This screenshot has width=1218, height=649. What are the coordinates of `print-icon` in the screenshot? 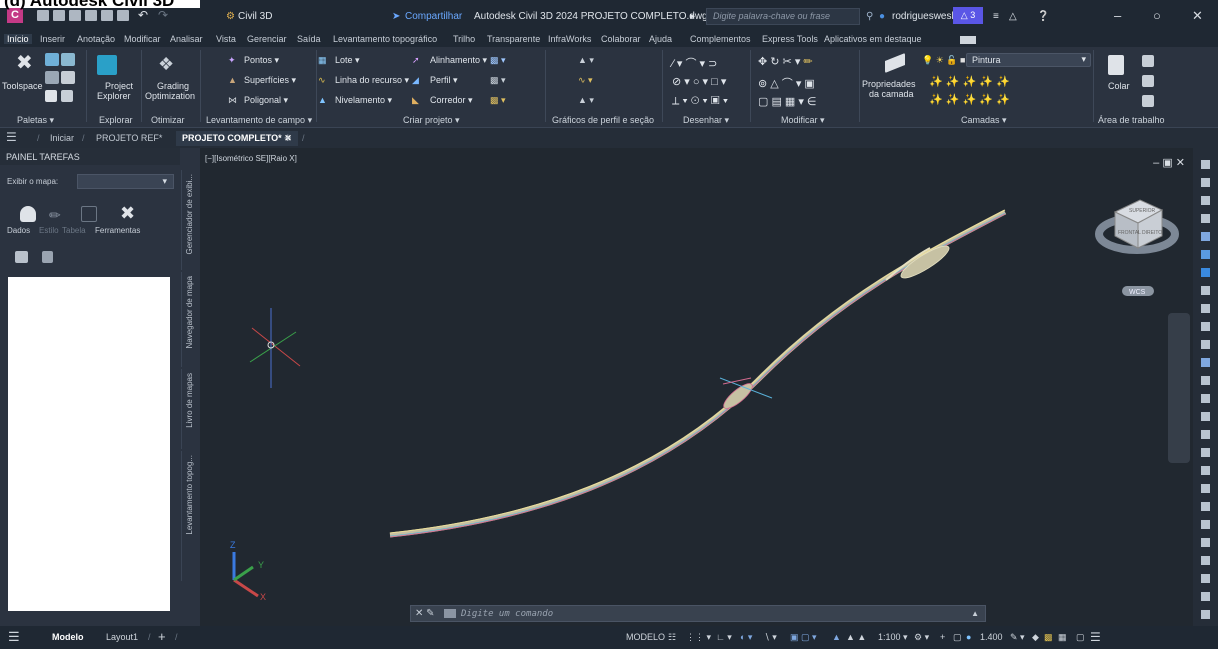 It's located at (107, 15).